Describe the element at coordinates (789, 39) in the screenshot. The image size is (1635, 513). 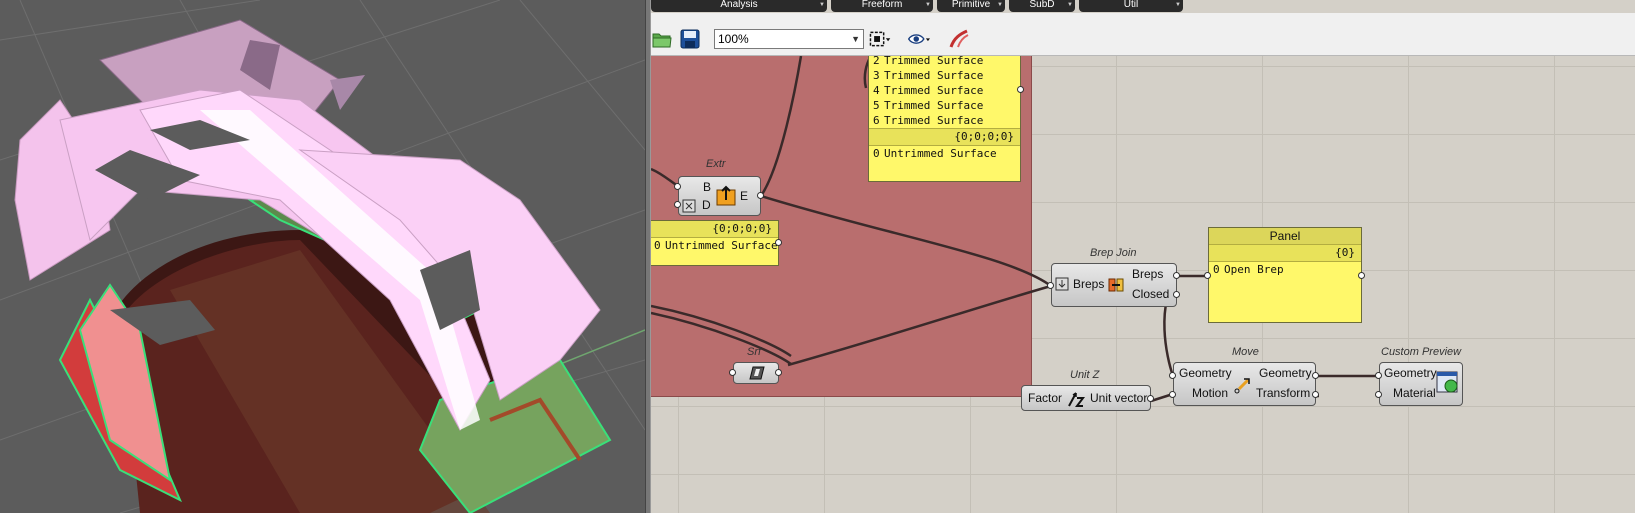
I see `zoom-dropdown: 100% ▼` at that location.